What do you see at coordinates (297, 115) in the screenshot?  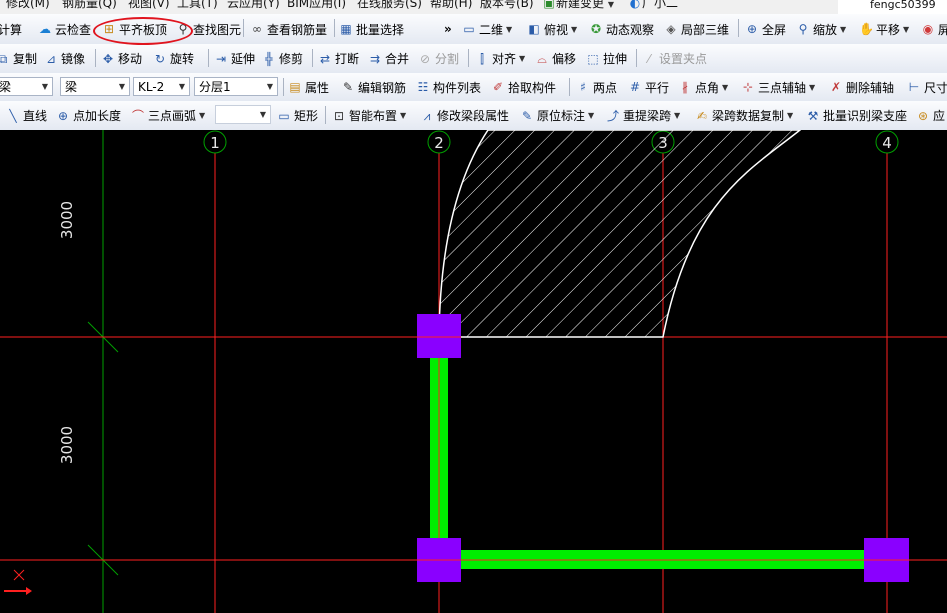 I see `rectangle-button: ▭ 矩形` at bounding box center [297, 115].